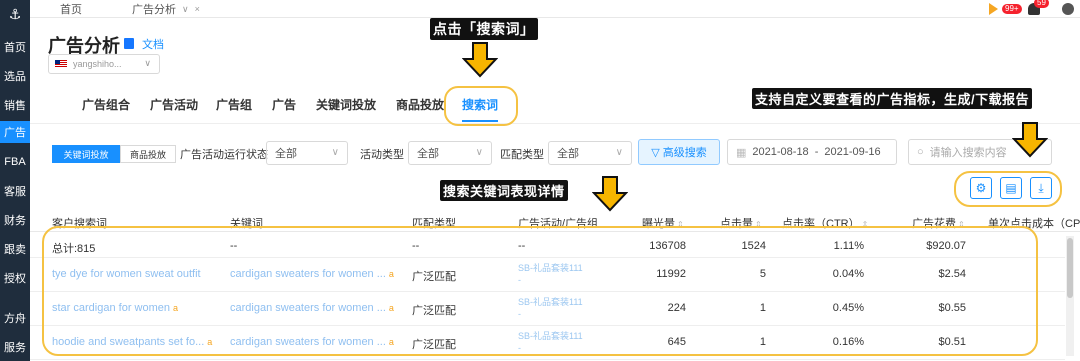  I want to click on activity-type-select: 全部 ∨, so click(450, 153).